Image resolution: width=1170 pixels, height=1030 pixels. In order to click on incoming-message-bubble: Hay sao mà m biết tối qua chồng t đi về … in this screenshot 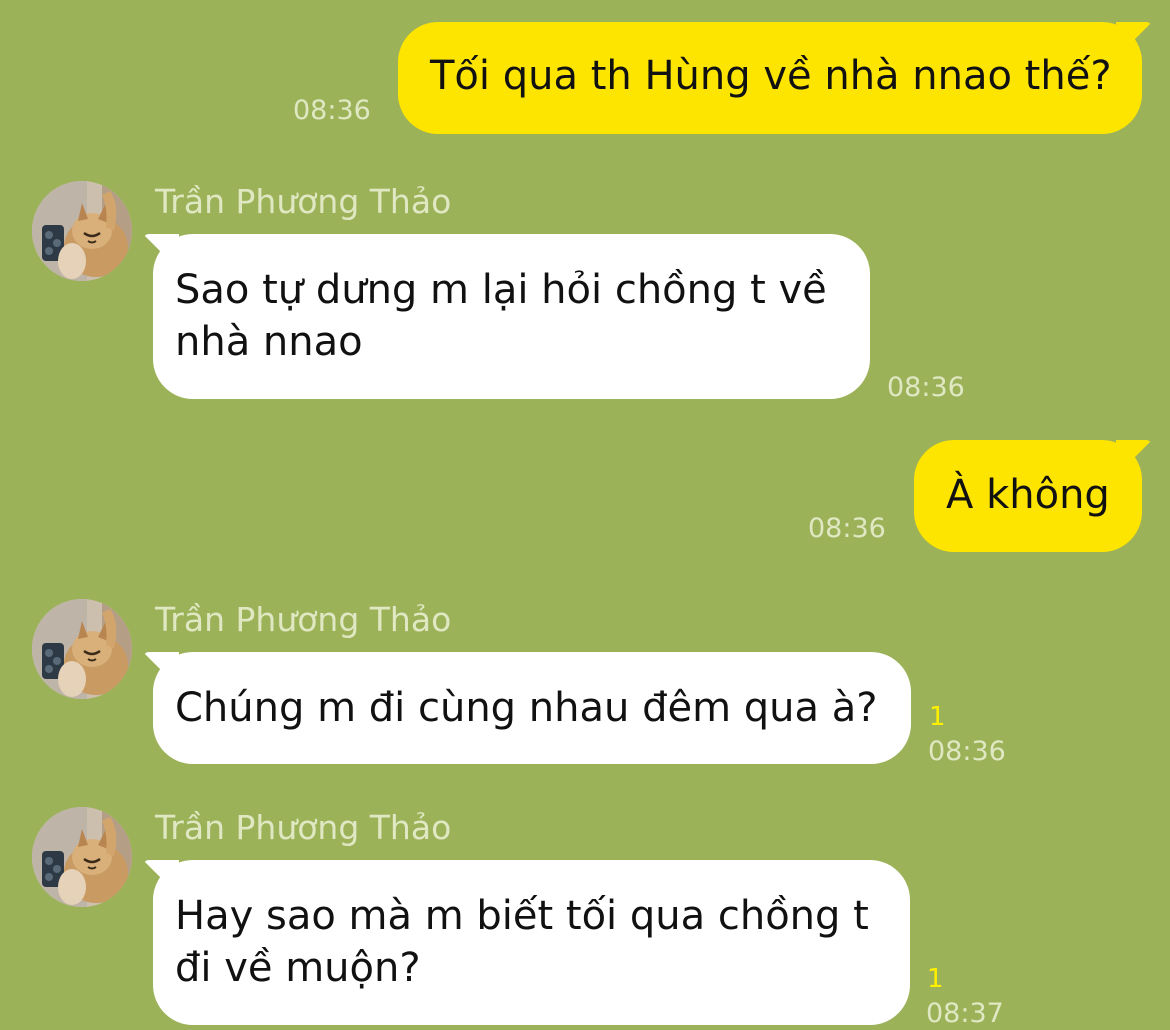, I will do `click(531, 942)`.